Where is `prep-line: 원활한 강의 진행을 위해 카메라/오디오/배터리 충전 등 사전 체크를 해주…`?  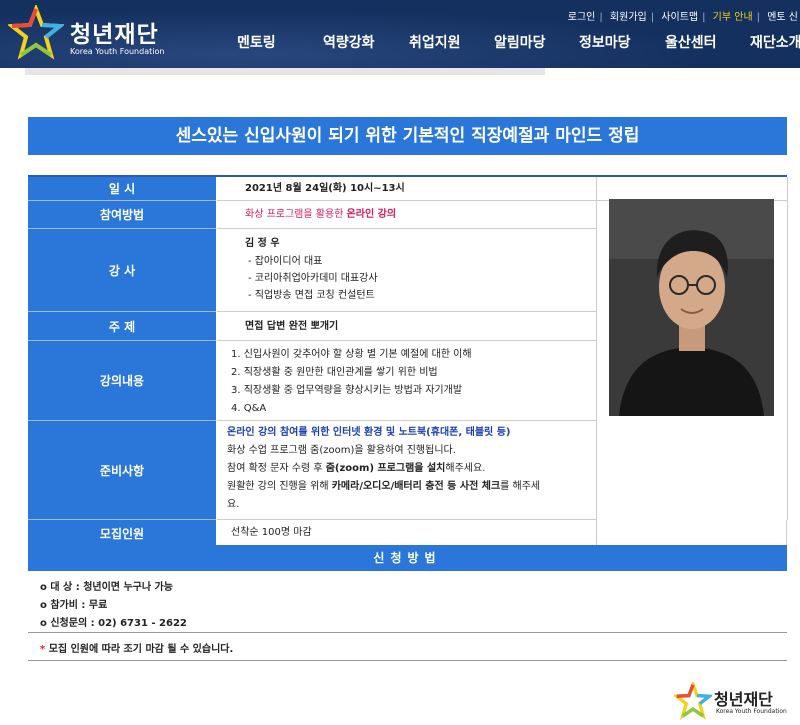 prep-line: 원활한 강의 진행을 위해 카메라/오디오/배터리 충전 등 사전 체크를 해주… is located at coordinates (411, 487).